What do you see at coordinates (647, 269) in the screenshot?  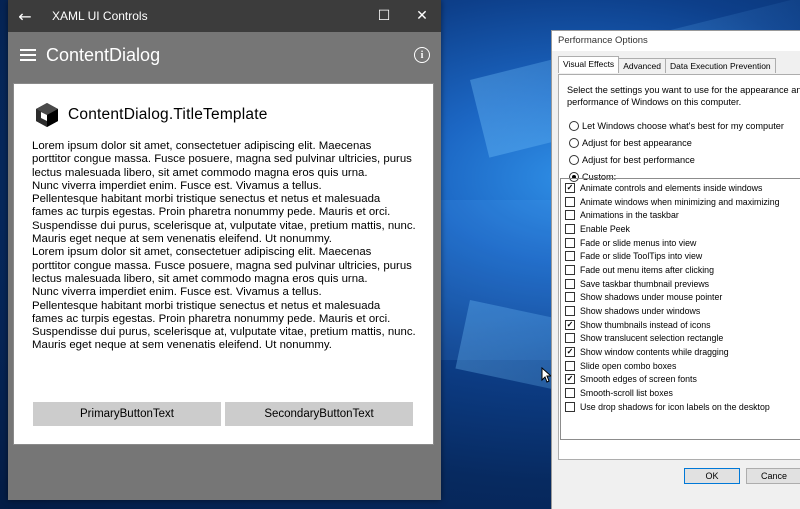 I see `option-label: Fade out menu items after clicking` at bounding box center [647, 269].